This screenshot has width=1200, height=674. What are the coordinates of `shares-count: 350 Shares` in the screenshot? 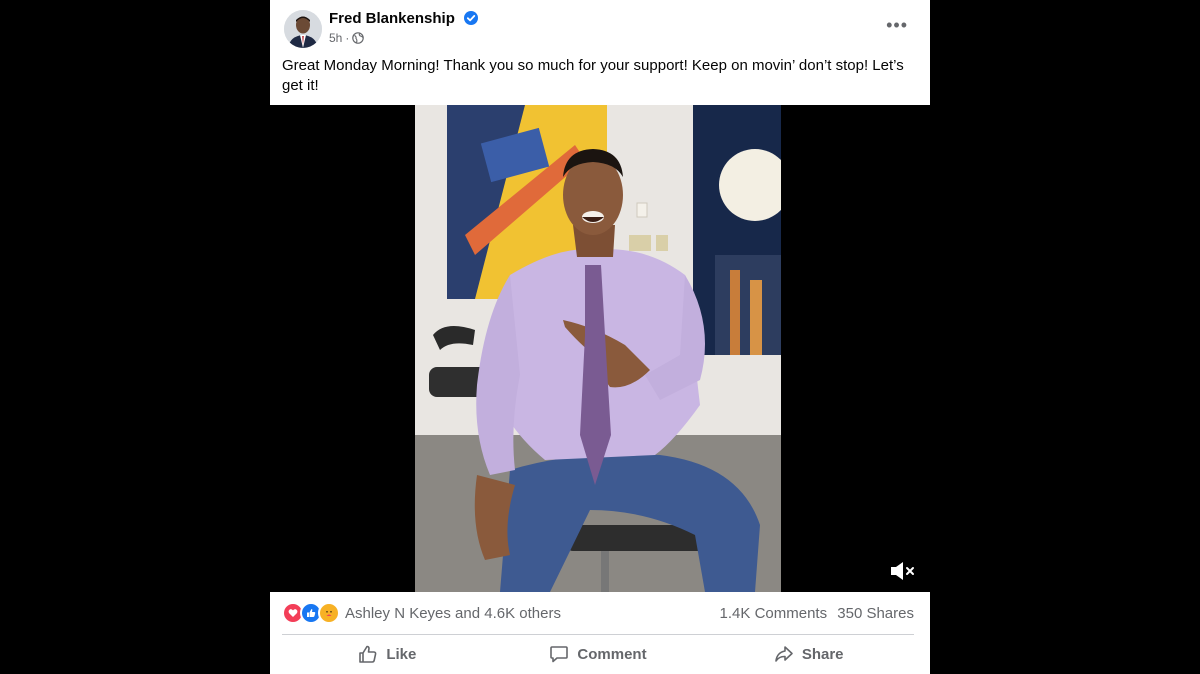 It's located at (875, 613).